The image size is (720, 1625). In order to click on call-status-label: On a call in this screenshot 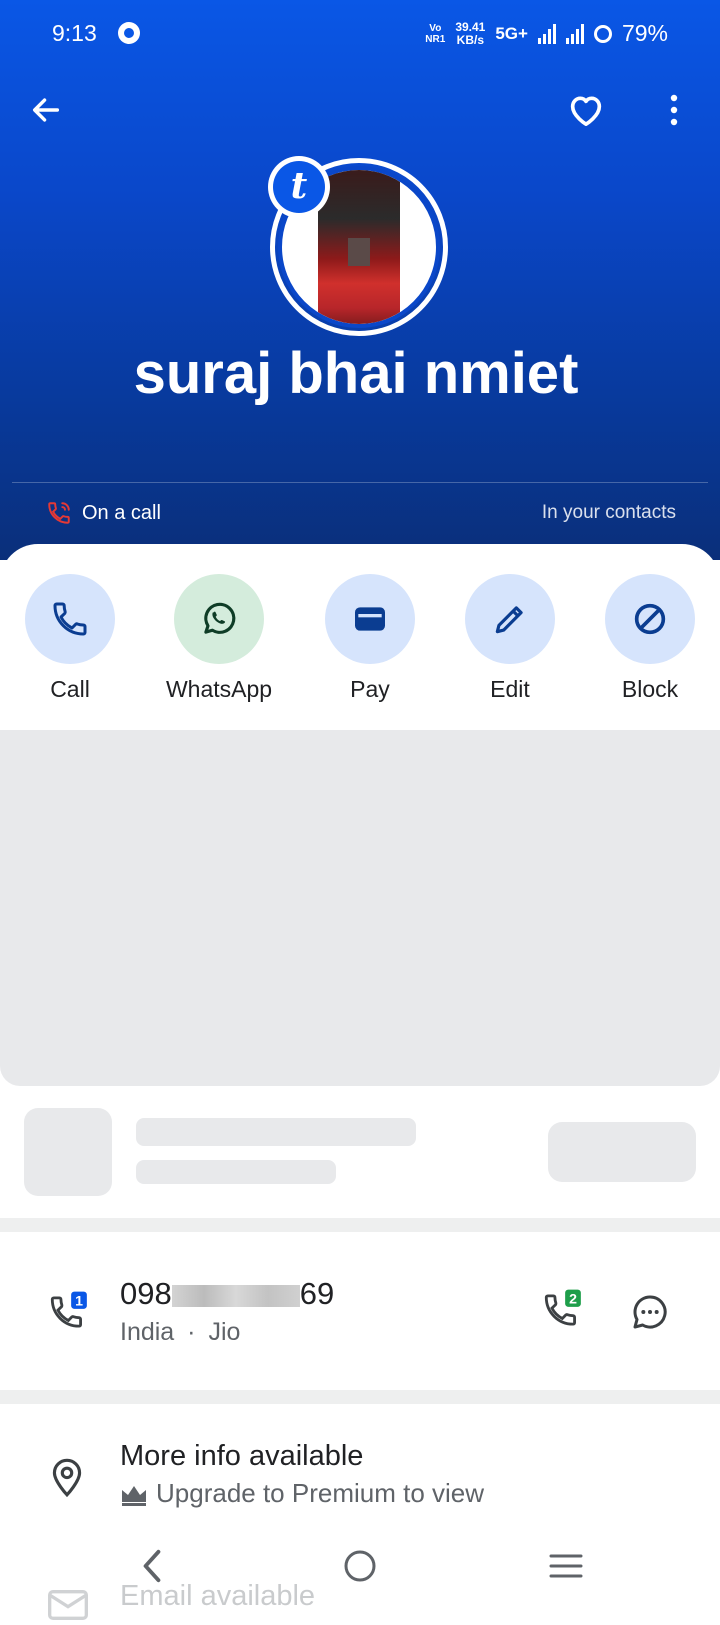, I will do `click(121, 512)`.